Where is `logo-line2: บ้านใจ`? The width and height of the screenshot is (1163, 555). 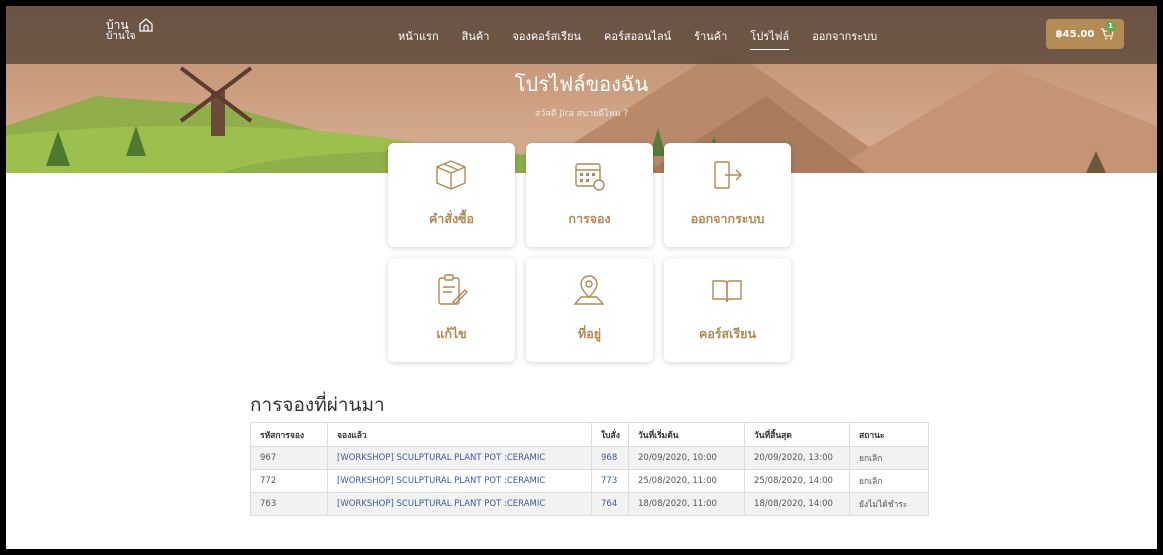
logo-line2: บ้านใจ is located at coordinates (121, 36).